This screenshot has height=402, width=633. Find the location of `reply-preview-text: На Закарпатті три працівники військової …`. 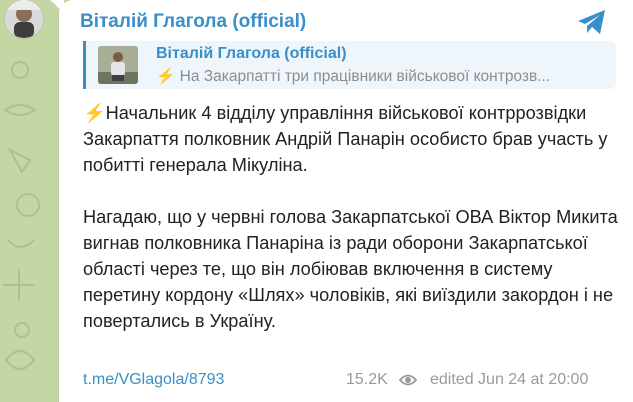

reply-preview-text: На Закарпатті три працівники військової … is located at coordinates (365, 76).